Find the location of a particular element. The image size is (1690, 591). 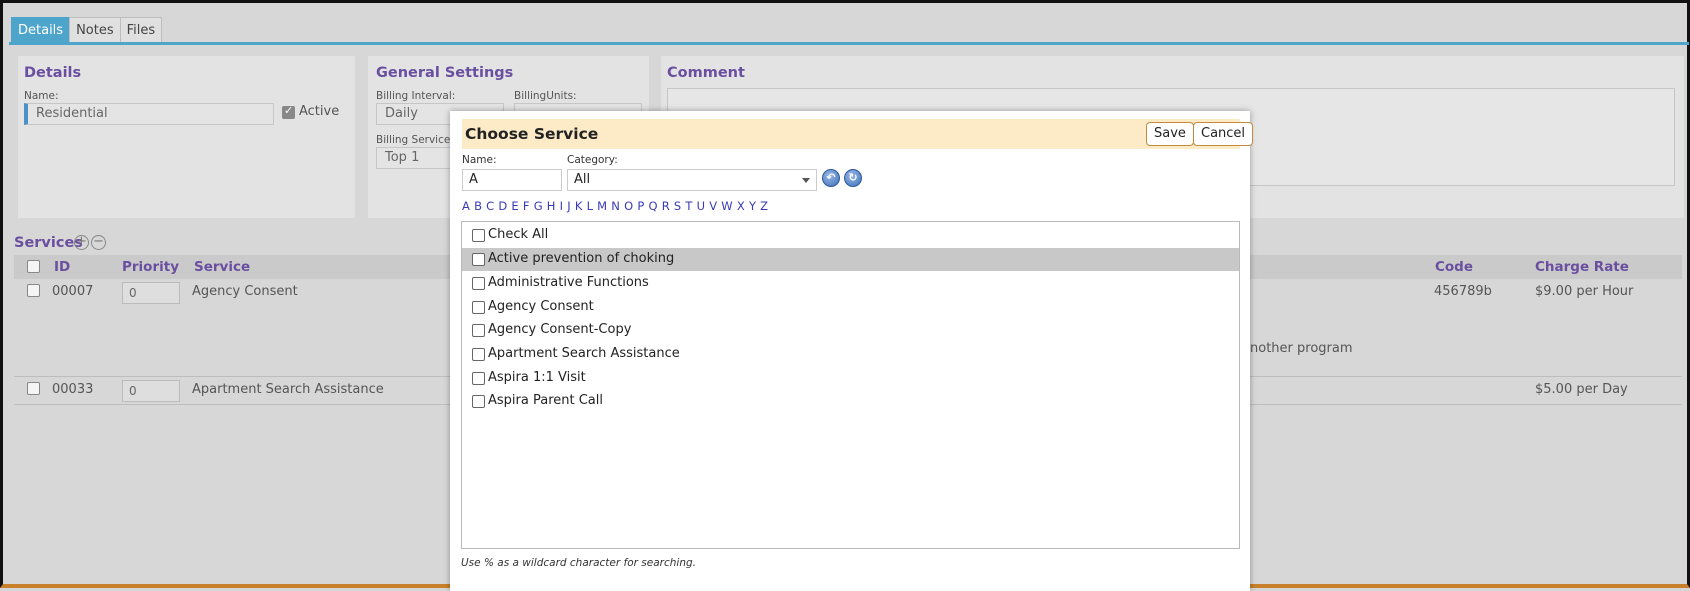

list-item-label: Aspira Parent Call is located at coordinates (545, 400).